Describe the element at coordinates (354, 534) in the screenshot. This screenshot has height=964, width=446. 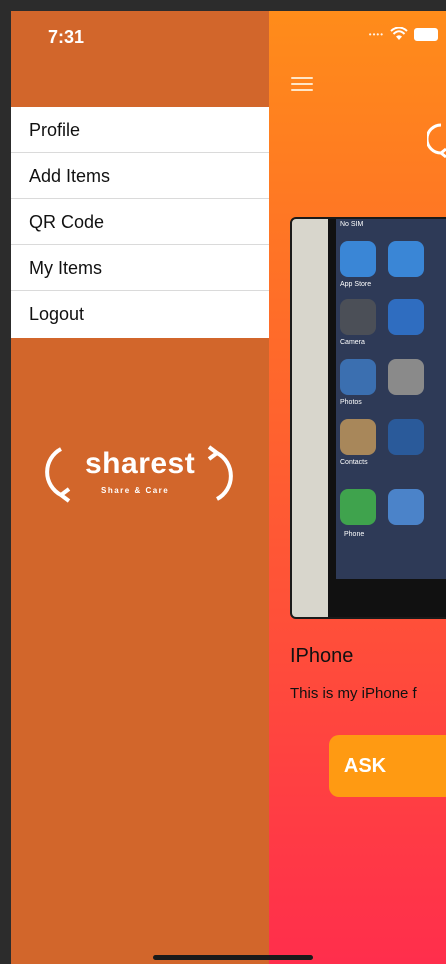
I see `app-label: Phone` at that location.